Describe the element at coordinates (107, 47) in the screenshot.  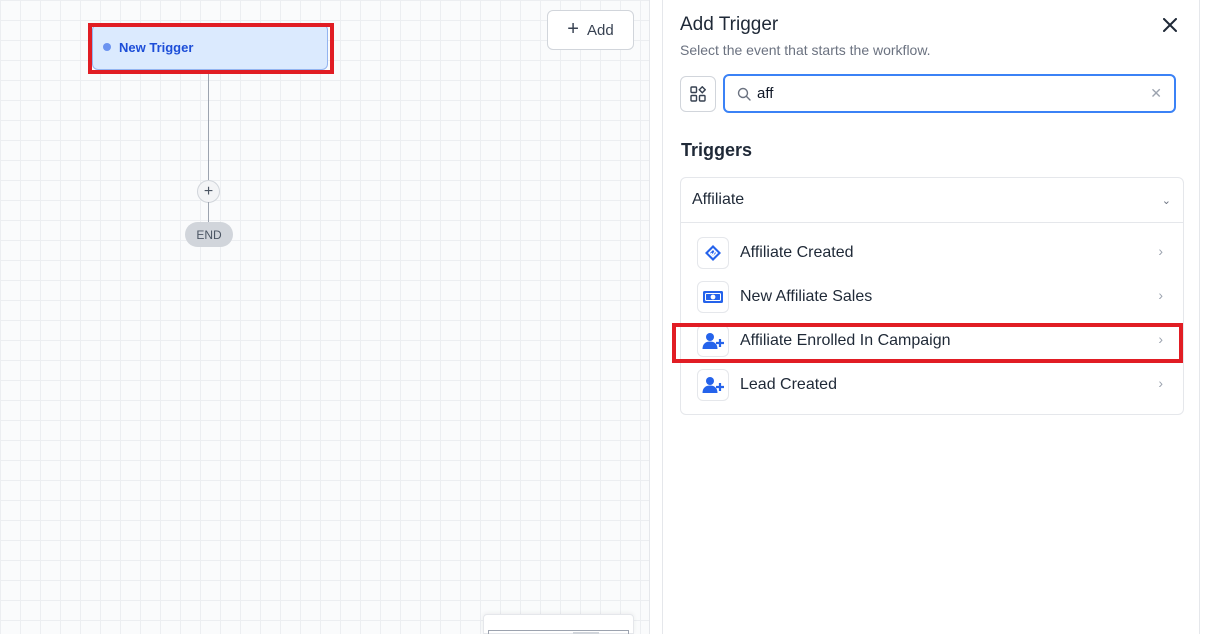
I see `status-dot-icon` at that location.